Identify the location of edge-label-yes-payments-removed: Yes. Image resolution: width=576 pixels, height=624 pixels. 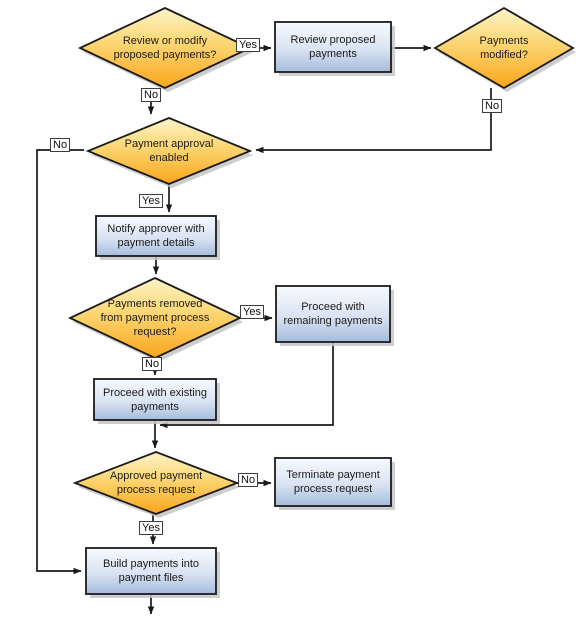
(252, 312).